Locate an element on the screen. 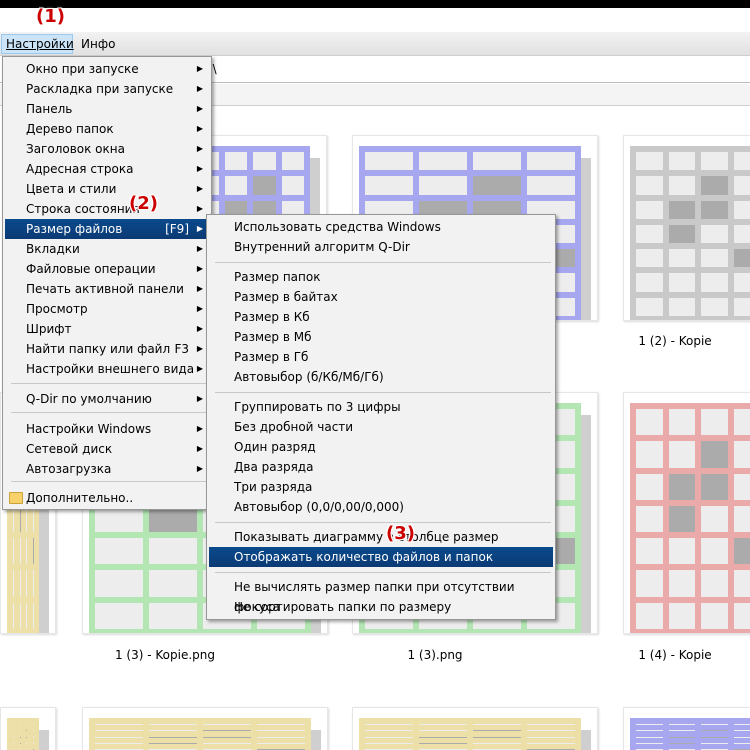 This screenshot has height=750, width=750. file-caption: 1 (3) - Kopie.png is located at coordinates (164, 655).